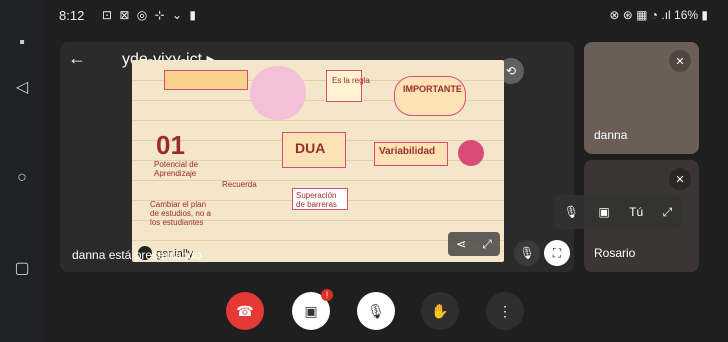  I want to click on participant-name: danna, so click(611, 135).